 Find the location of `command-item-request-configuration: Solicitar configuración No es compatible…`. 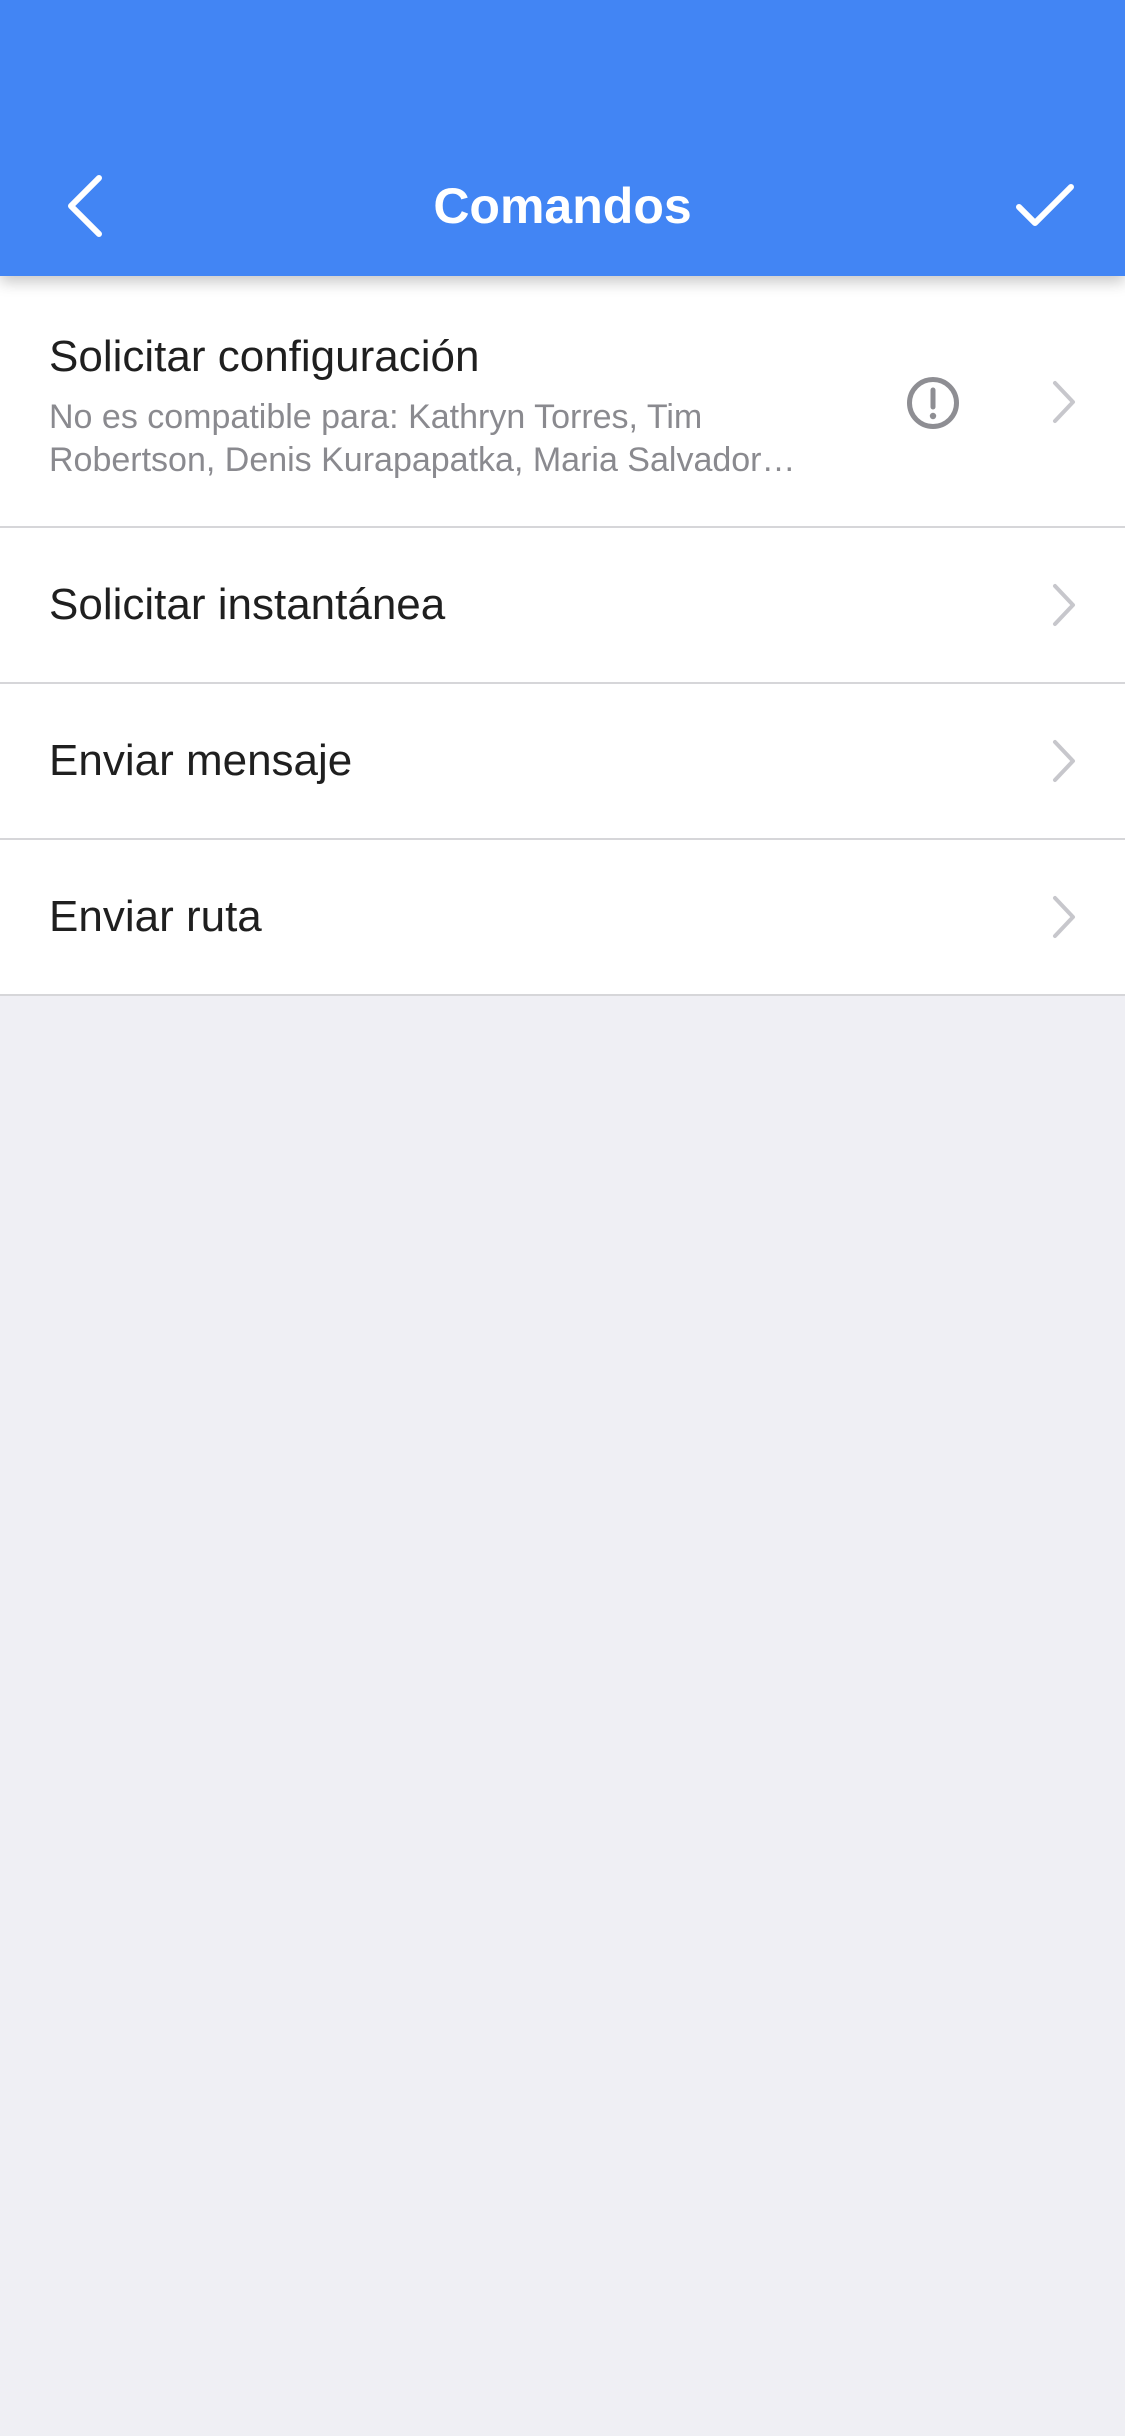

command-item-request-configuration: Solicitar configuración No es compatible… is located at coordinates (562, 402).